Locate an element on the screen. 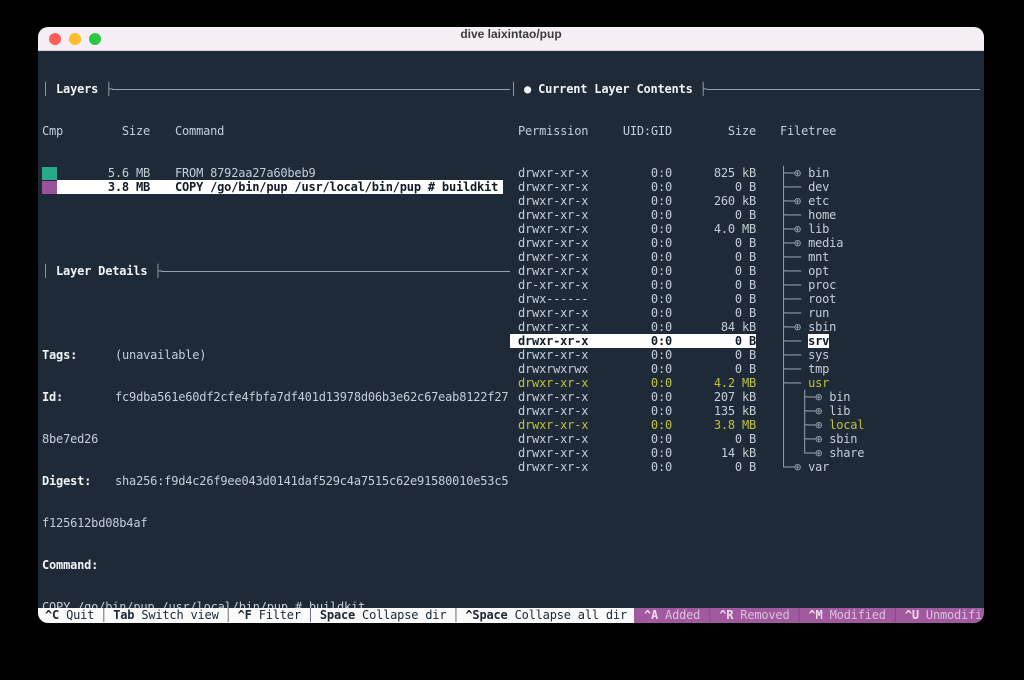 The width and height of the screenshot is (1024, 680). file-name: proc is located at coordinates (822, 285).